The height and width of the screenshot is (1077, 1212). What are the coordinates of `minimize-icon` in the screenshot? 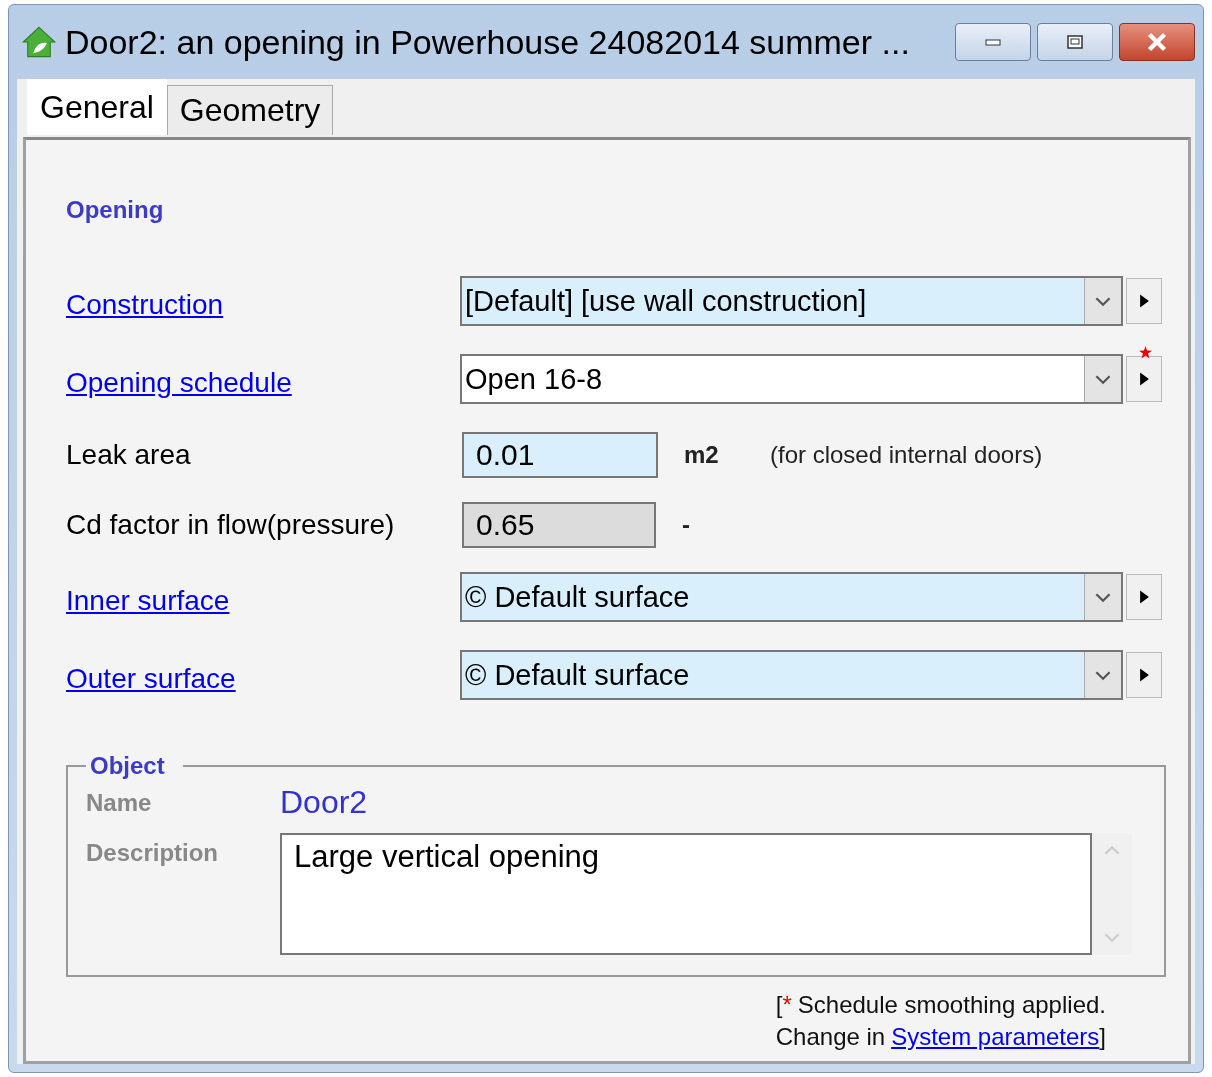 It's located at (993, 42).